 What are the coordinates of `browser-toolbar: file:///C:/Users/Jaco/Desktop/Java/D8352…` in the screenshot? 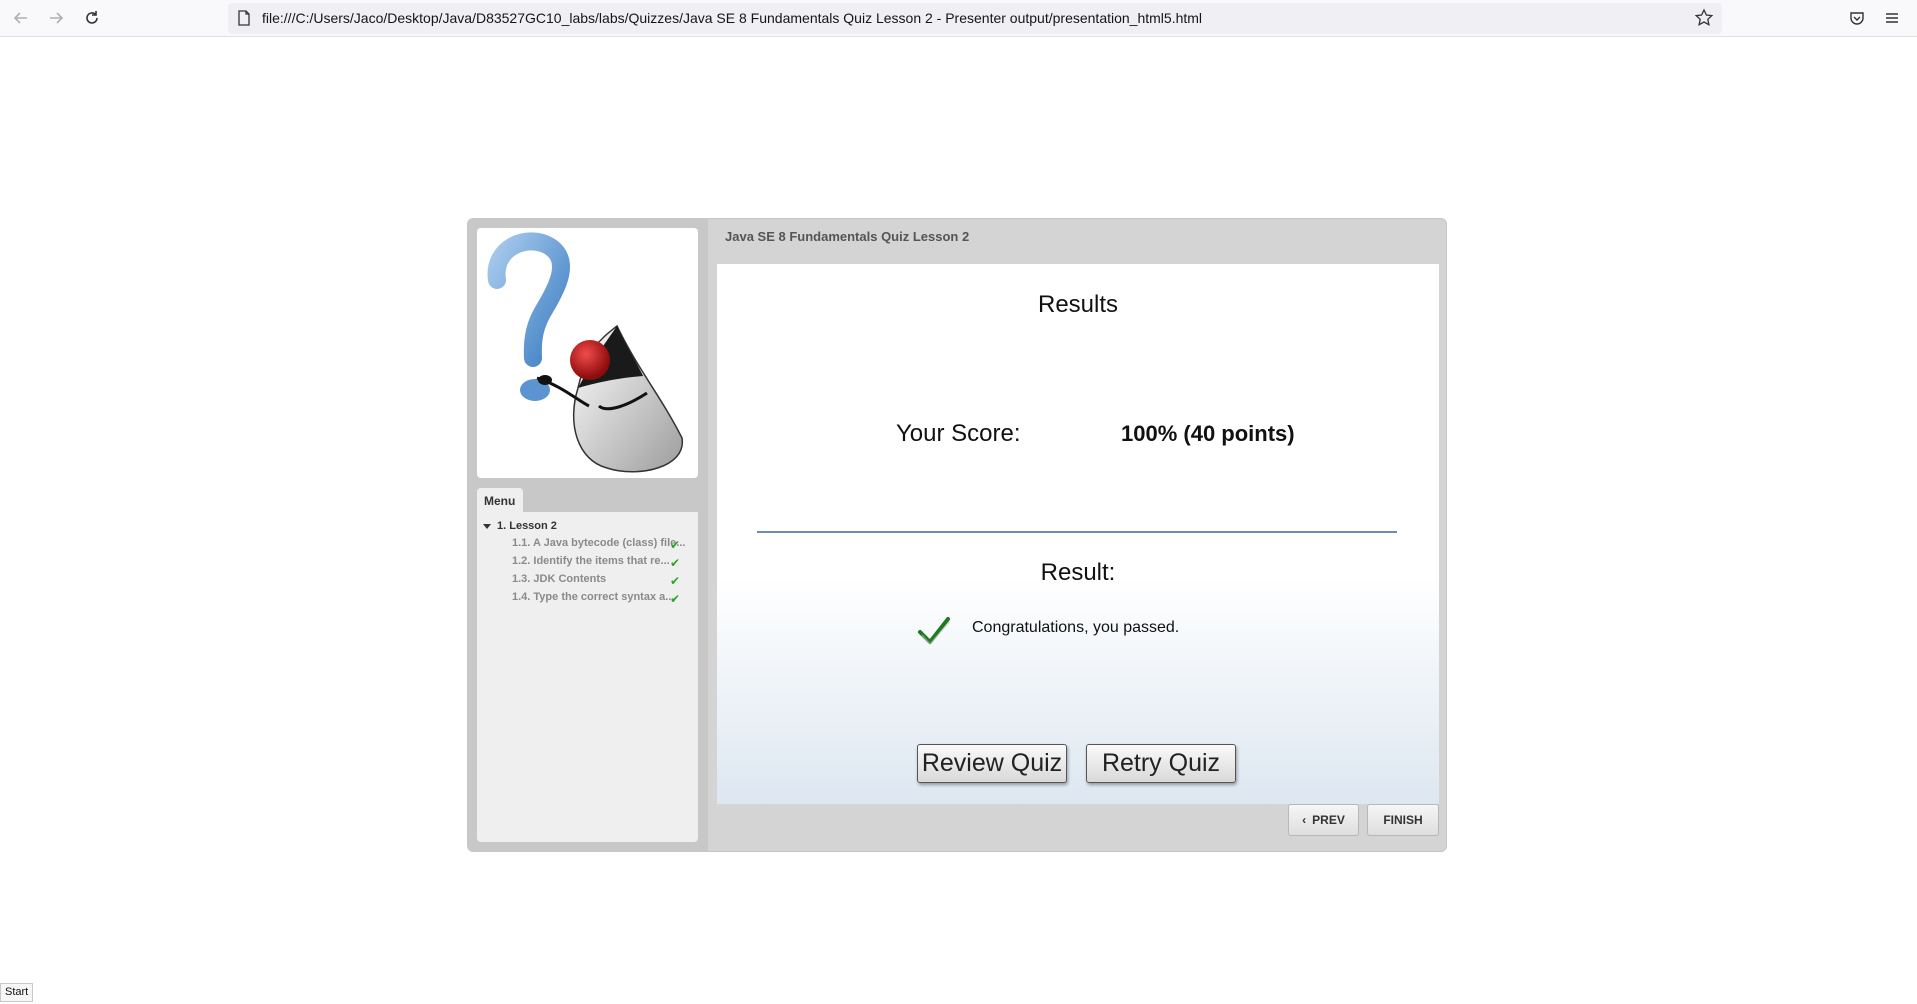 It's located at (958, 18).